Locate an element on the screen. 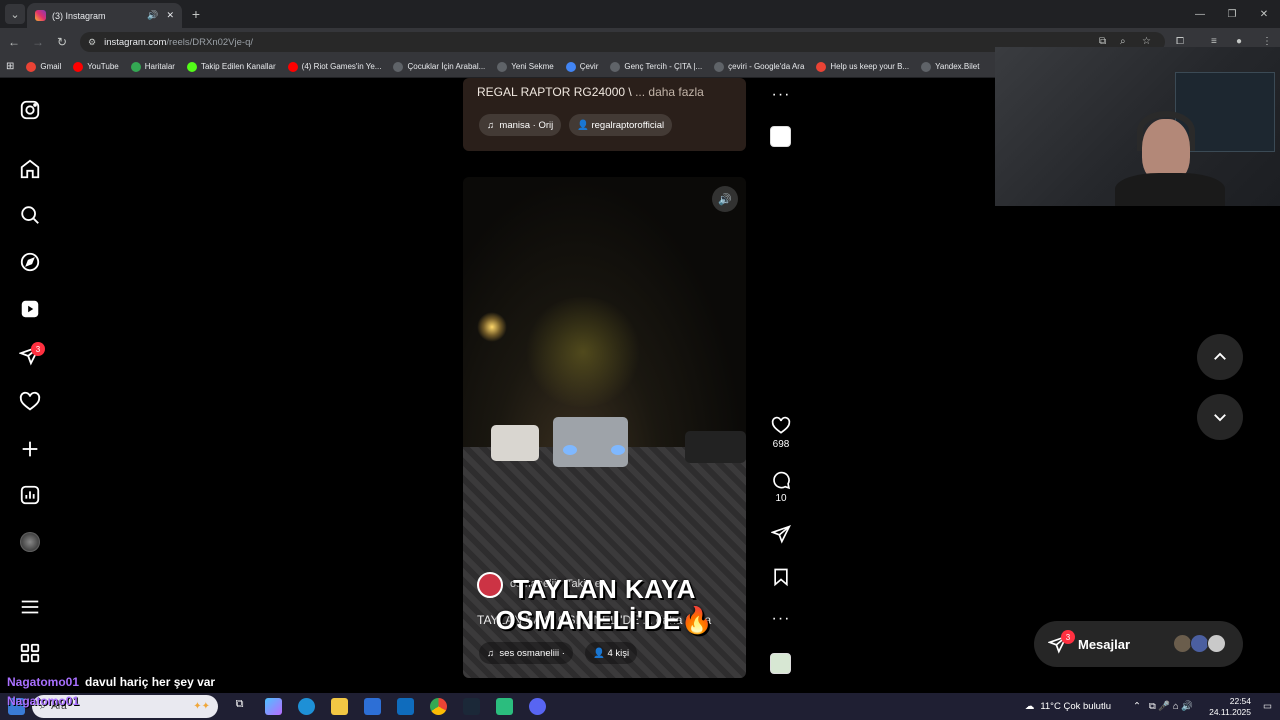 This screenshot has width=1280, height=720. audio-thumbnail is located at coordinates (780, 663).